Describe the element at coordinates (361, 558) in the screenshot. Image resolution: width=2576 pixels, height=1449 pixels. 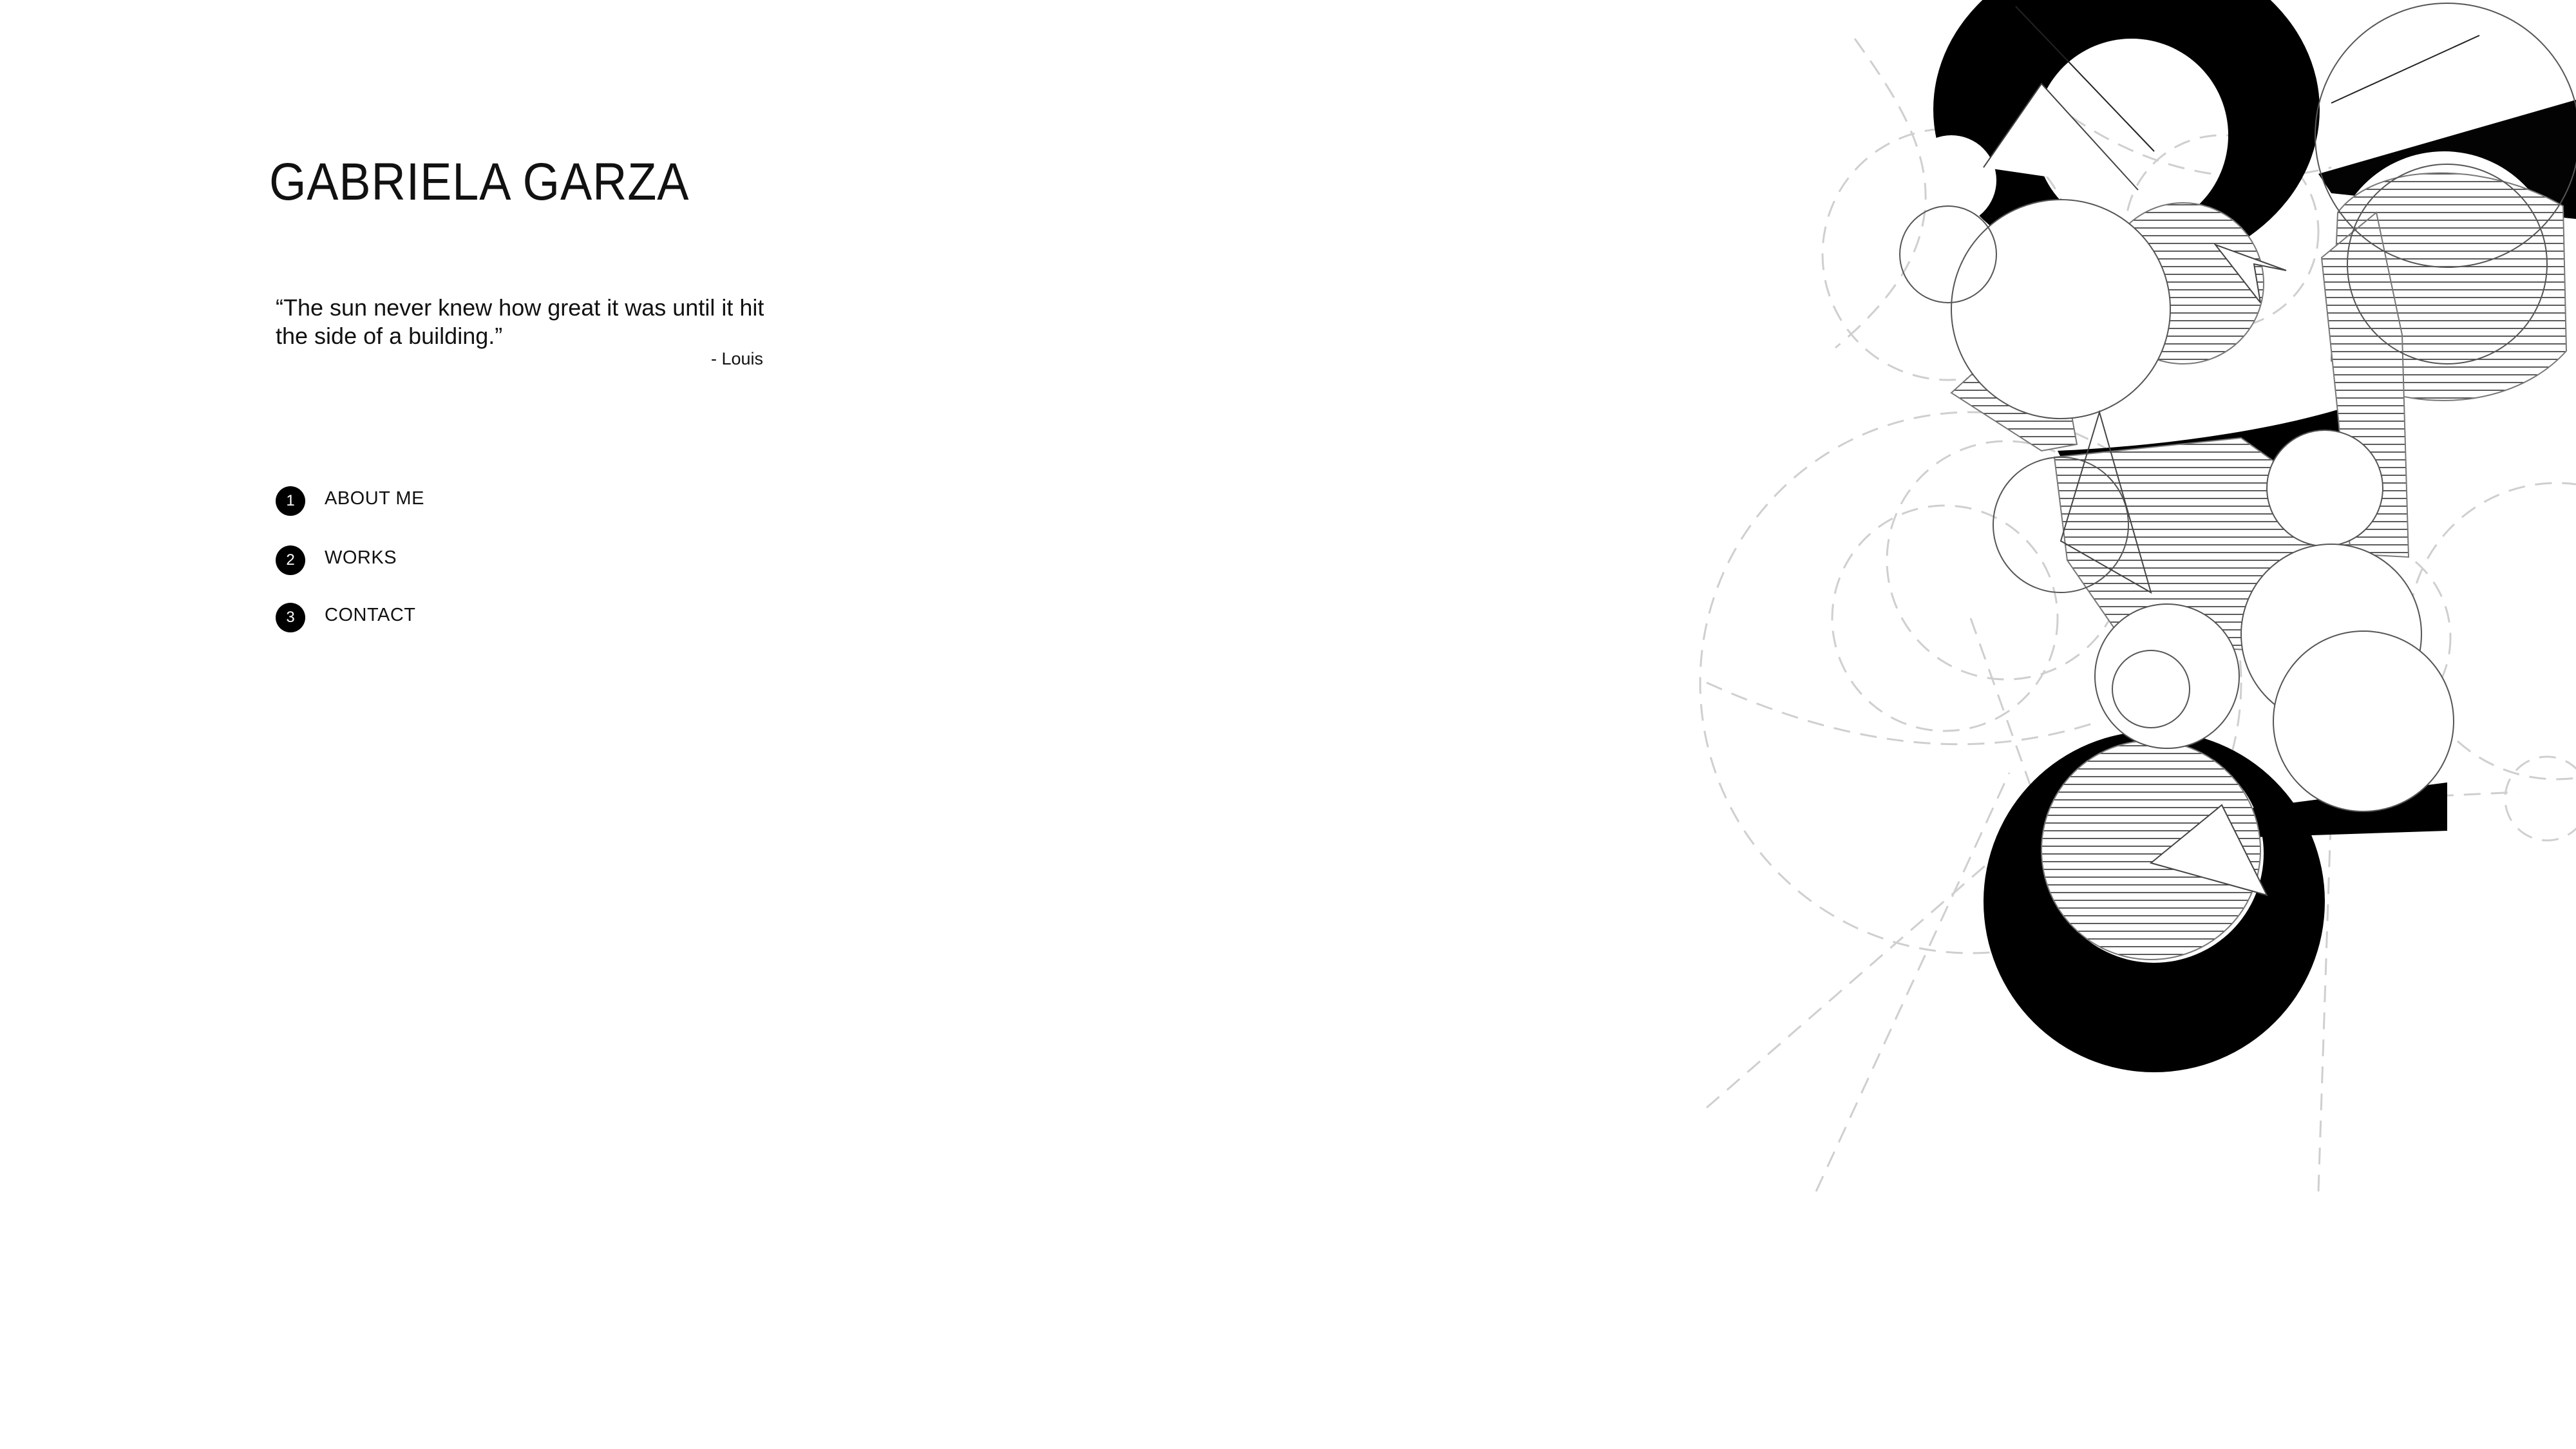
I see `nav-label: WORKS` at that location.